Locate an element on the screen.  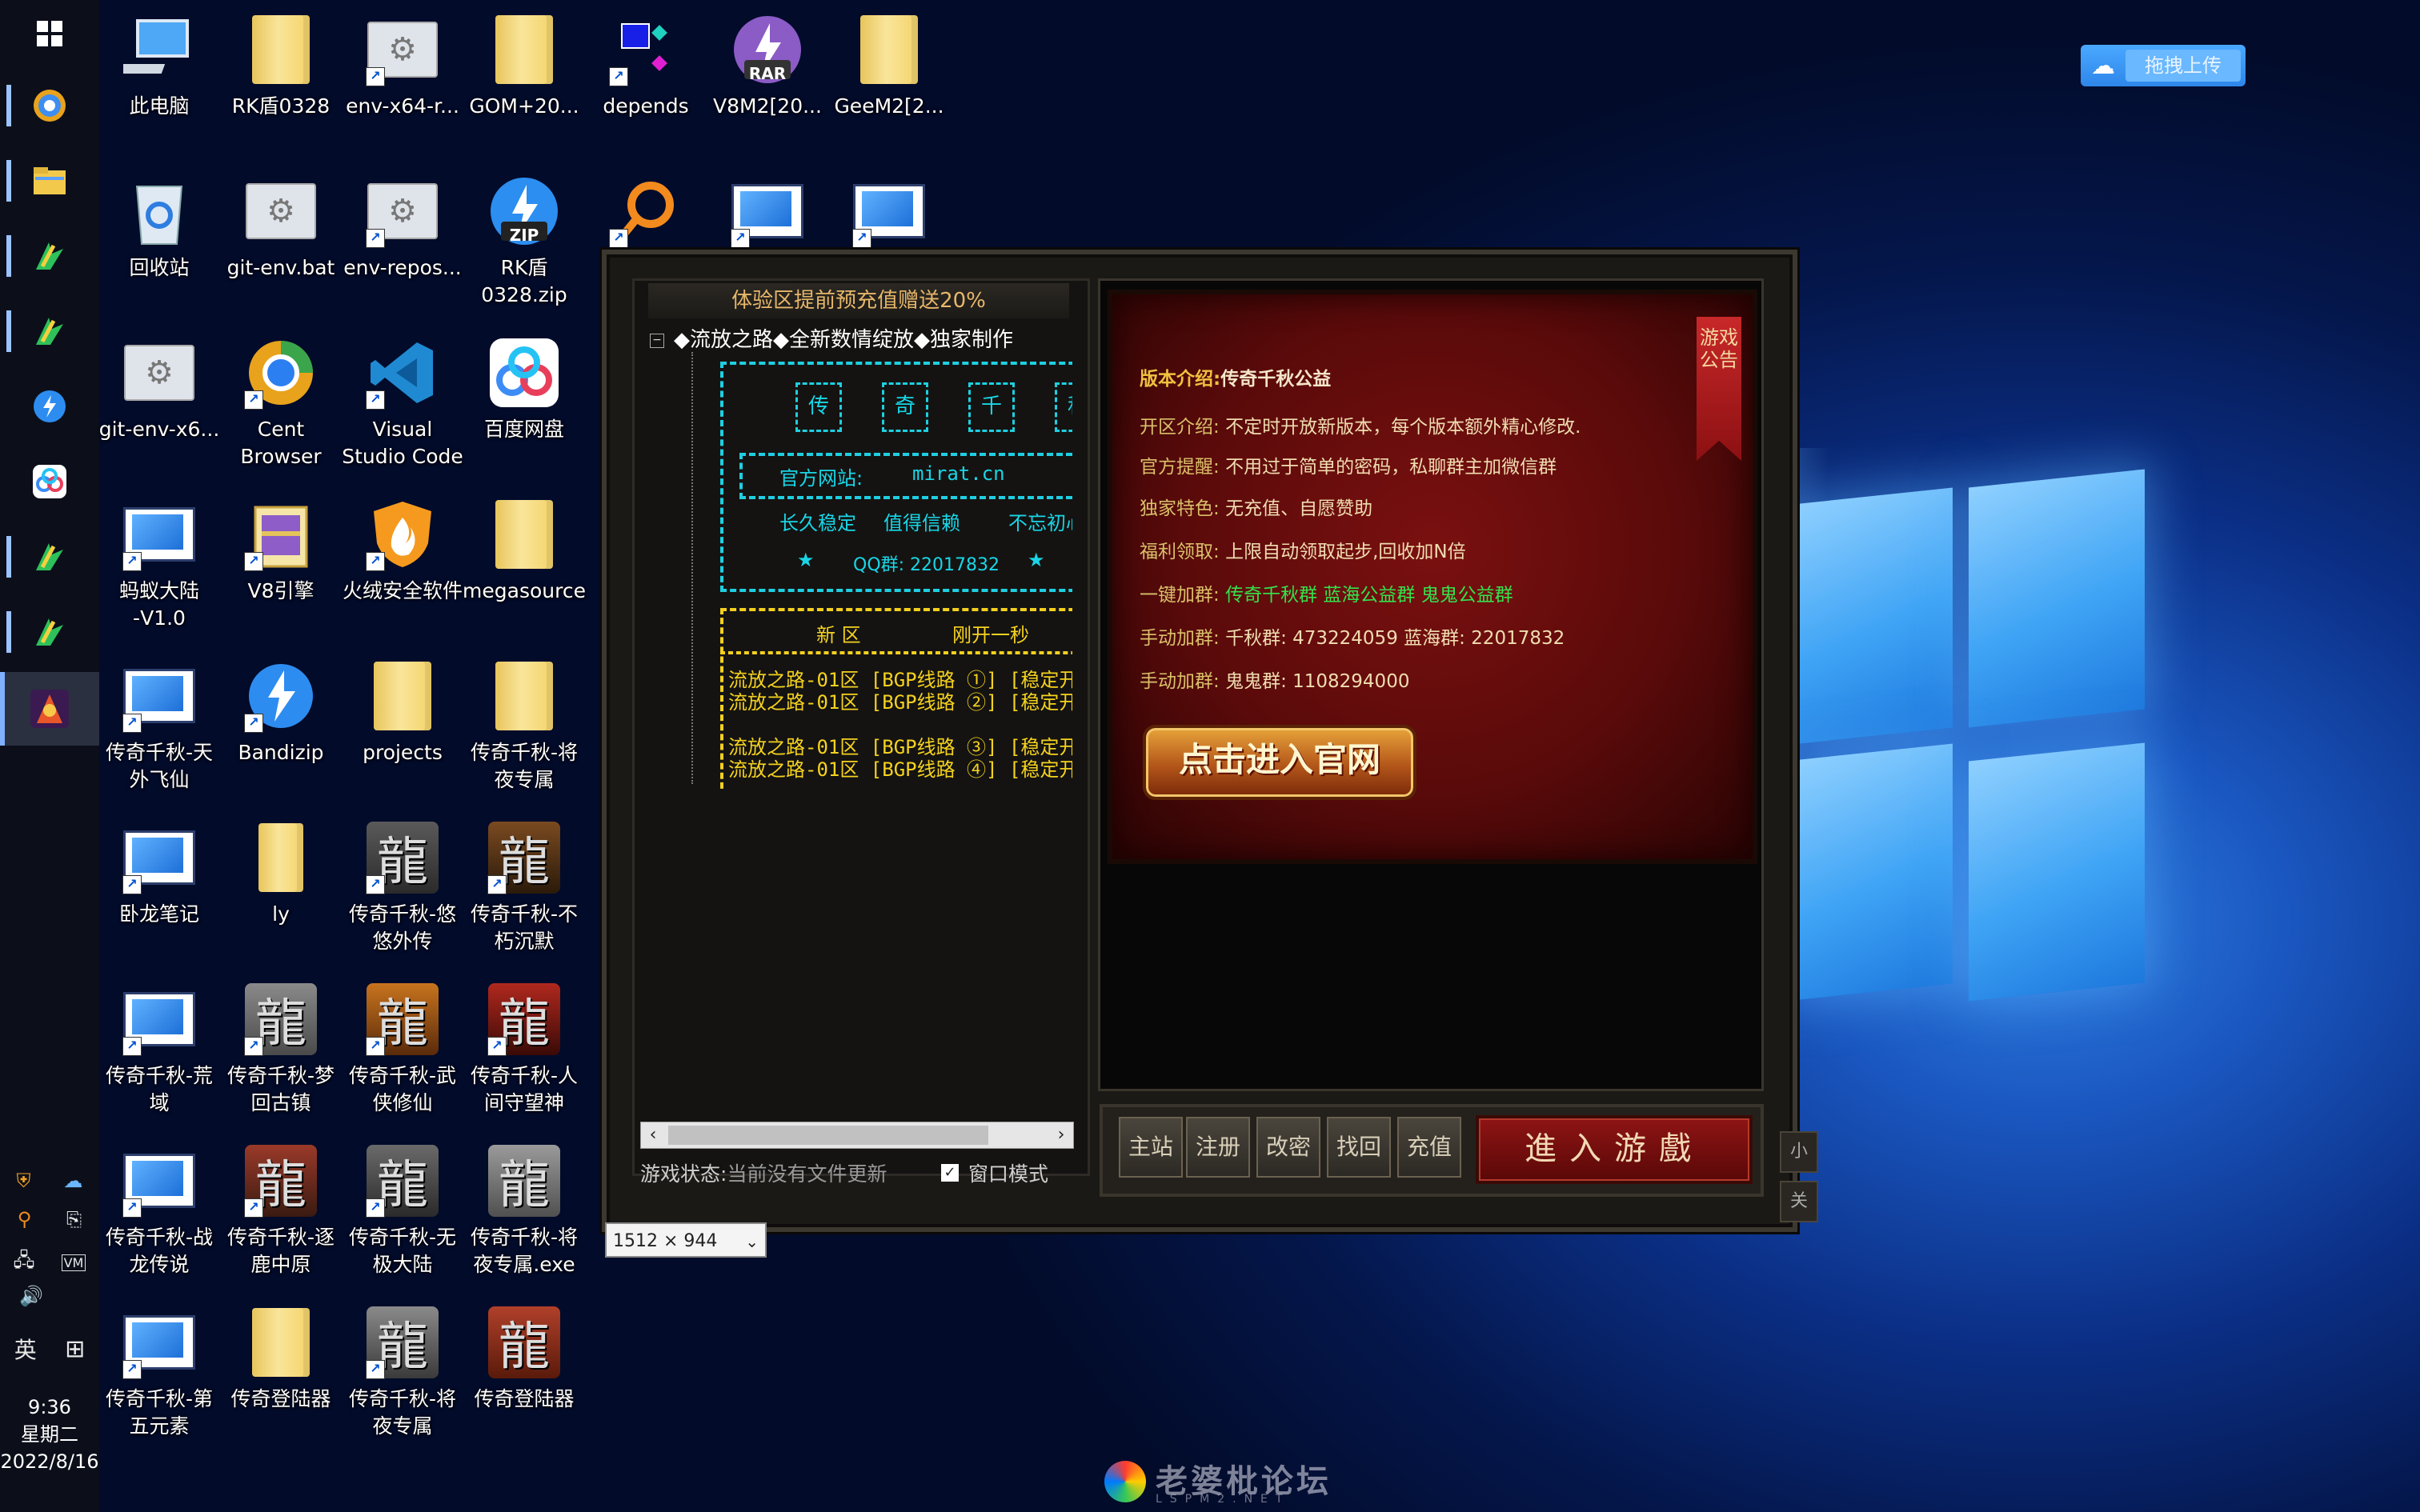
enter-game-button: 進入游戲 is located at coordinates (1614, 1149).